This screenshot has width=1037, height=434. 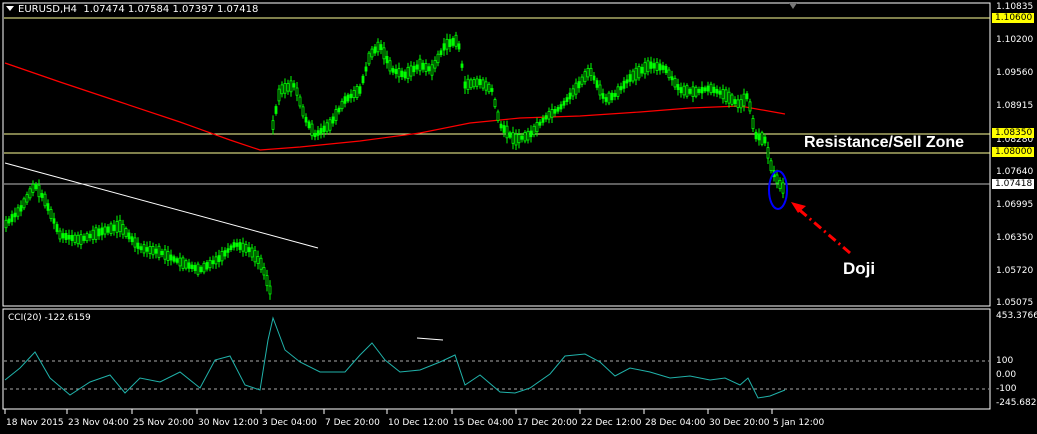 I want to click on time-ticks, so click(x=388, y=411).